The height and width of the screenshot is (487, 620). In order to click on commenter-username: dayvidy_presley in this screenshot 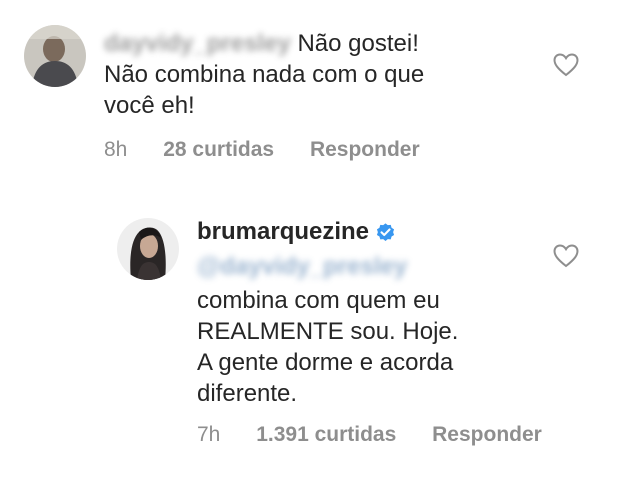, I will do `click(197, 43)`.